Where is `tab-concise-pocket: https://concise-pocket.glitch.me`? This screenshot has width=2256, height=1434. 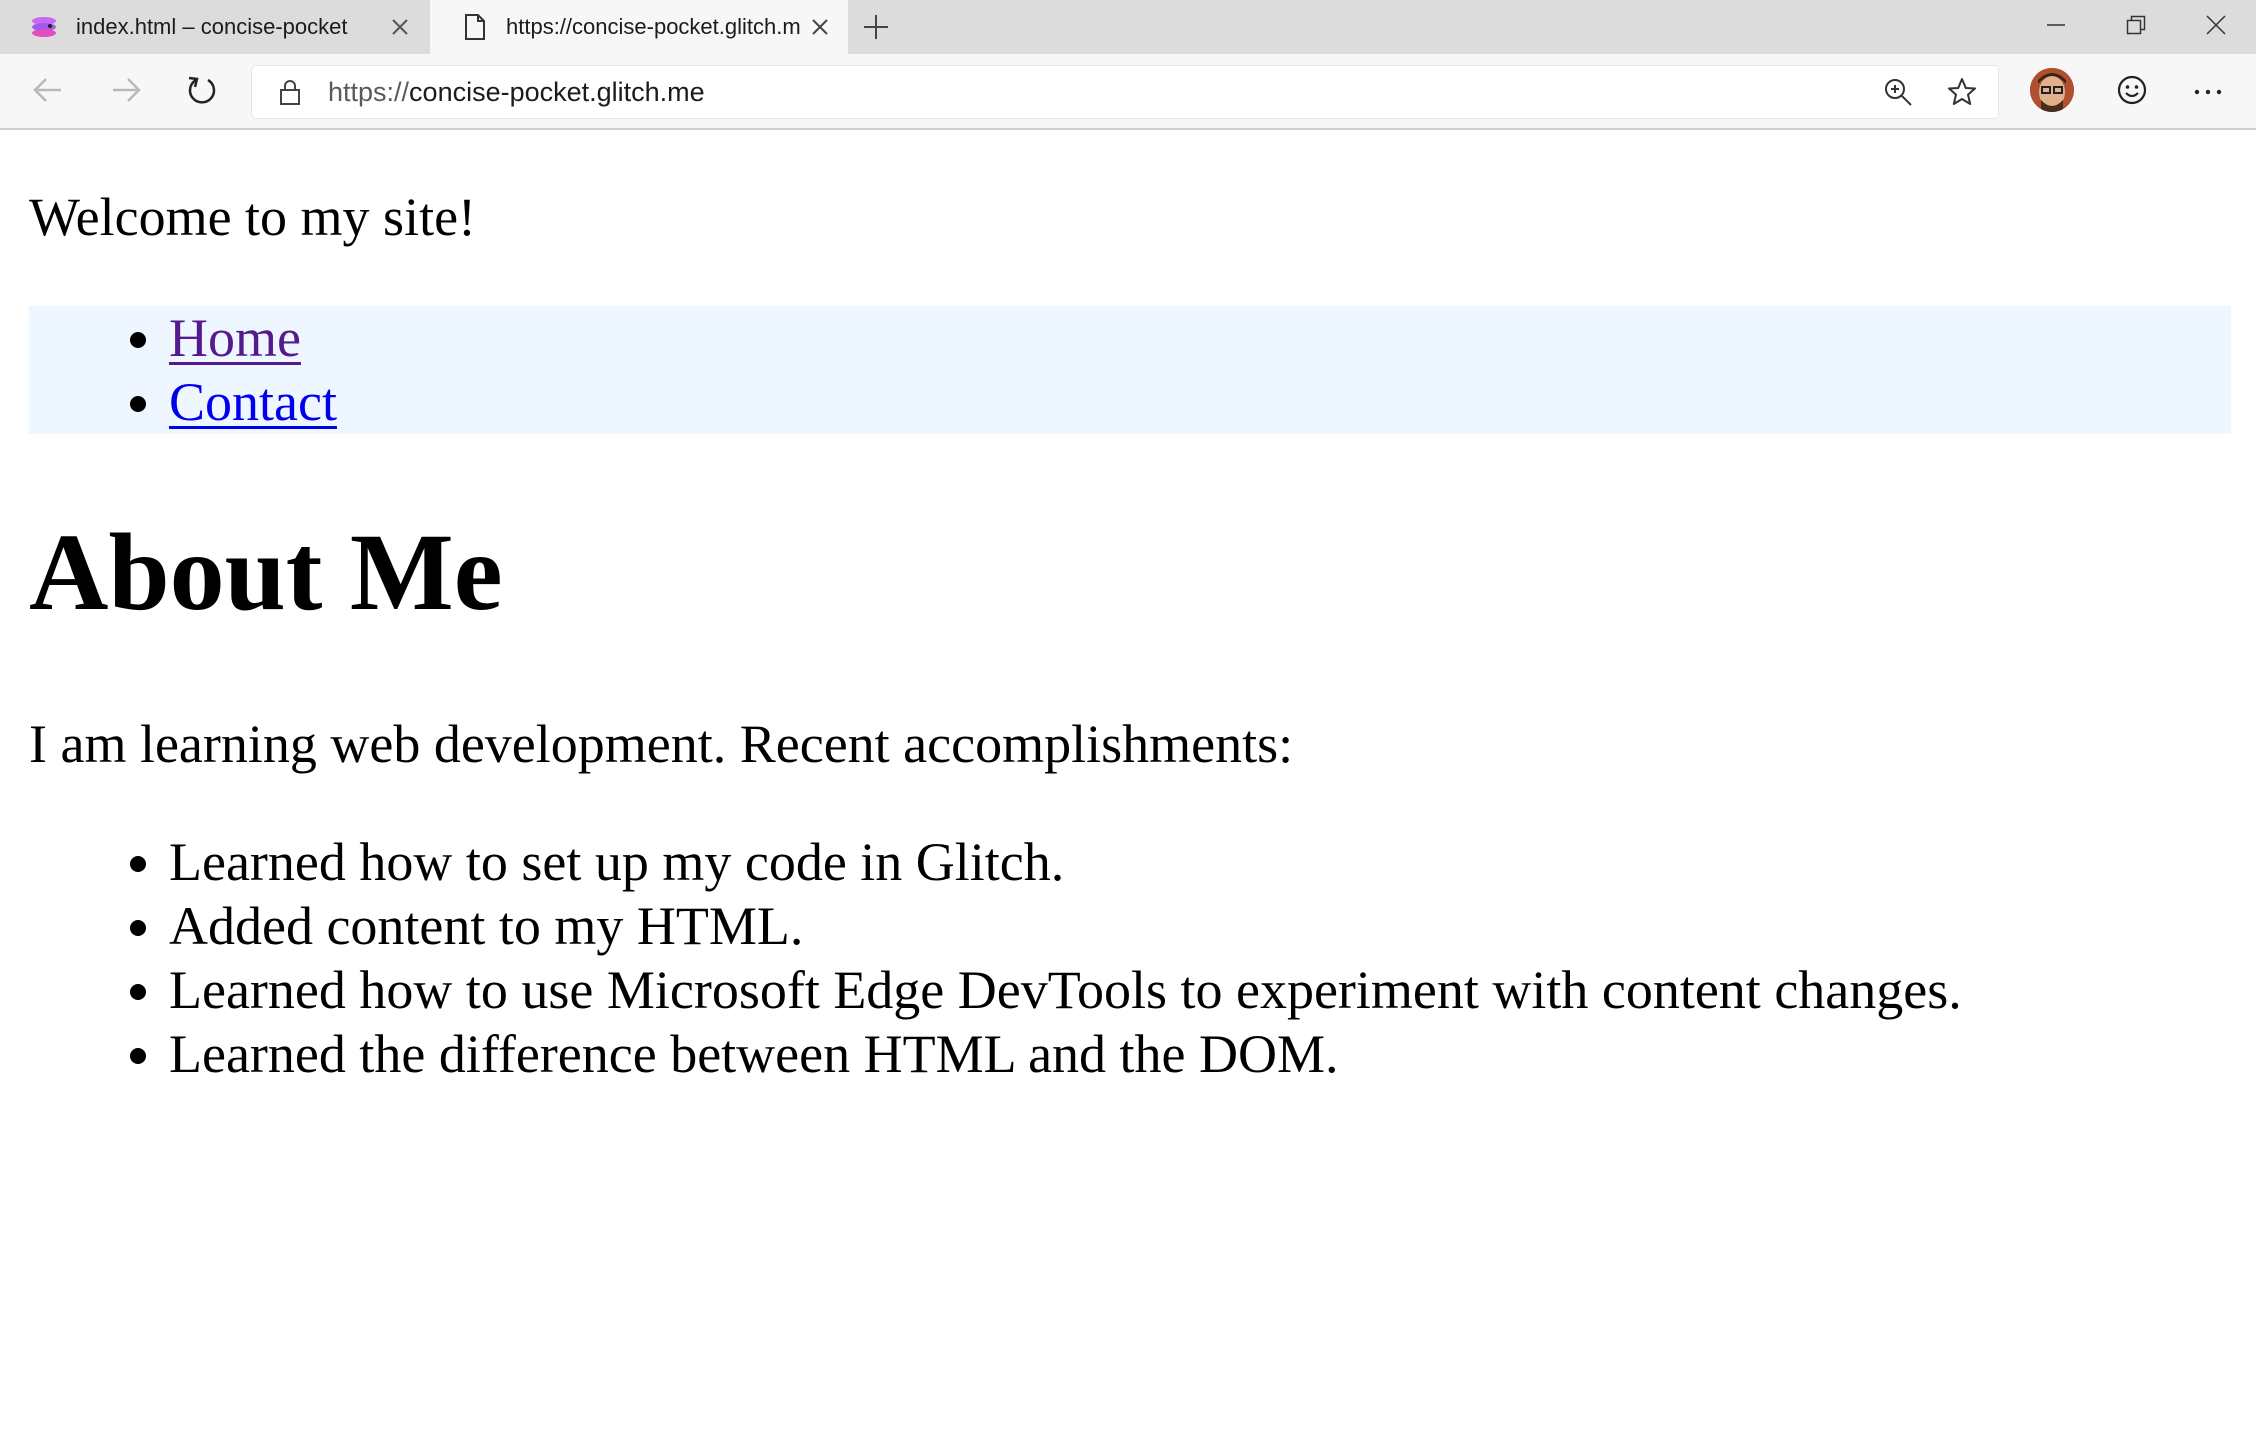 tab-concise-pocket: https://concise-pocket.glitch.me is located at coordinates (639, 27).